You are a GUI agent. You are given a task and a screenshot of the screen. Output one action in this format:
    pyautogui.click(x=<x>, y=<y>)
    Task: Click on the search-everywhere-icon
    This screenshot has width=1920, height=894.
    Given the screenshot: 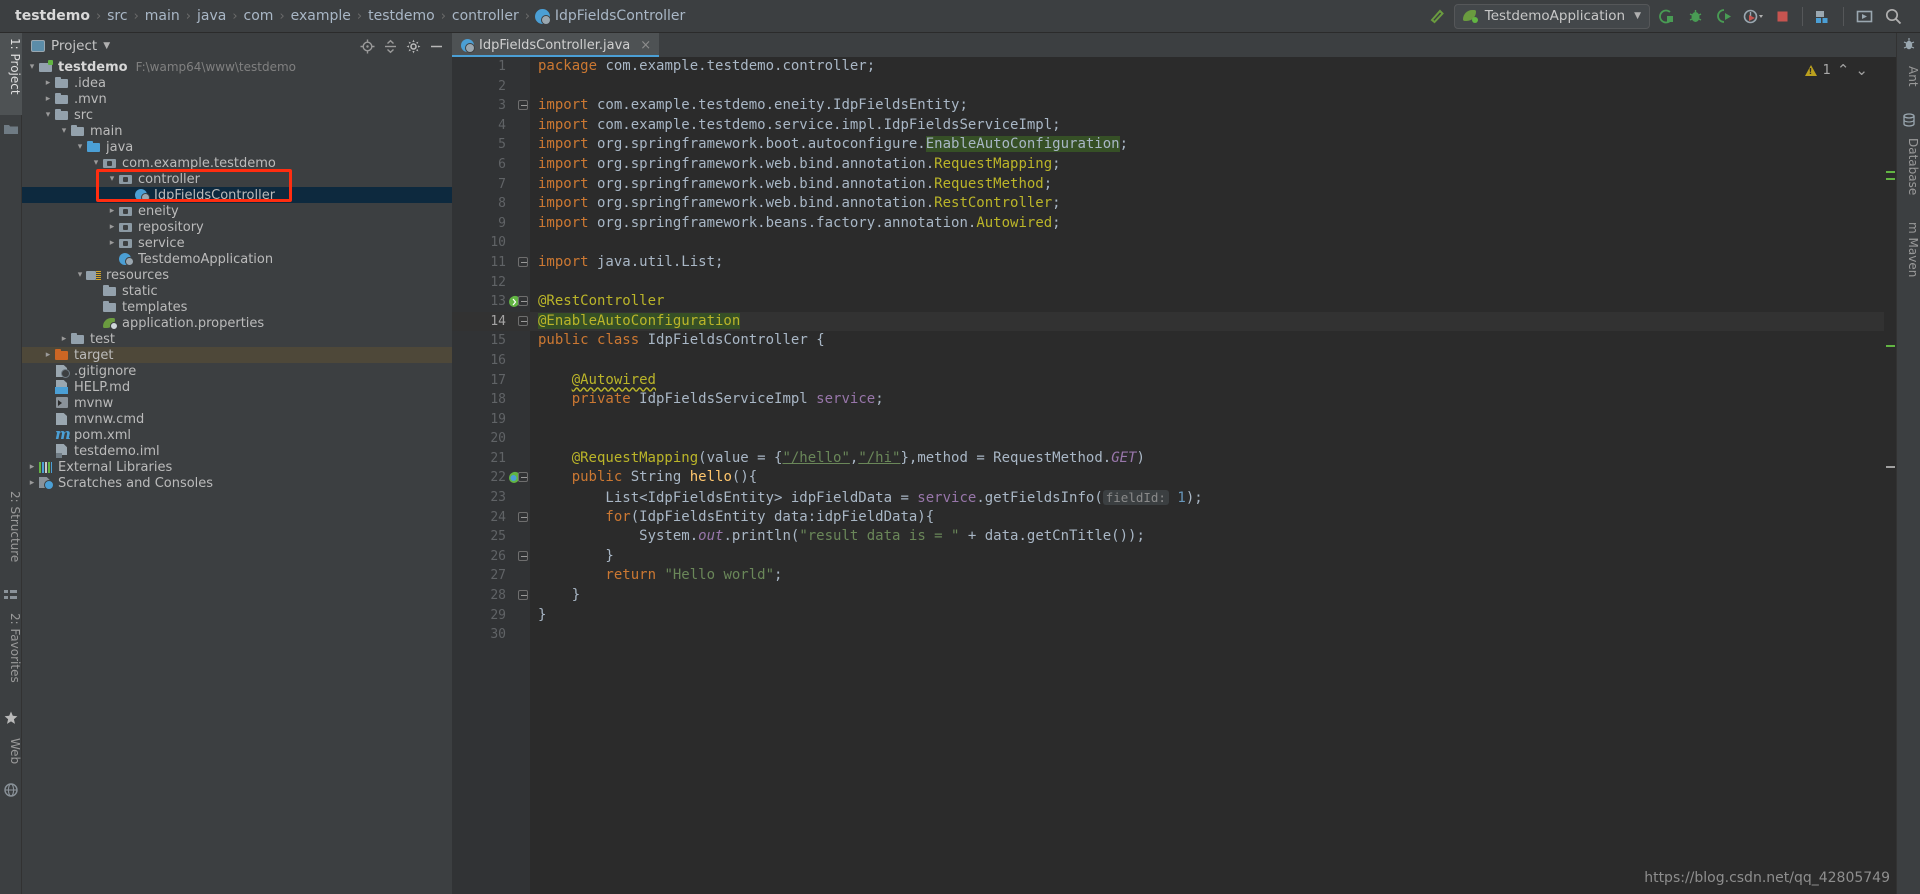 What is the action you would take?
    pyautogui.click(x=1893, y=16)
    